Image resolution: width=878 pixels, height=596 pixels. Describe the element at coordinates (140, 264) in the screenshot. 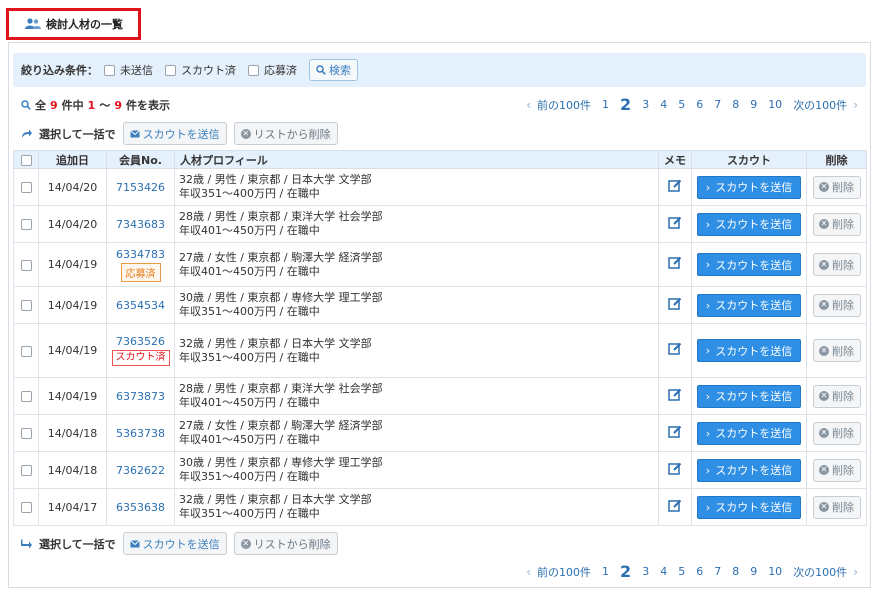

I see `member-cell: 6334783 応募済` at that location.